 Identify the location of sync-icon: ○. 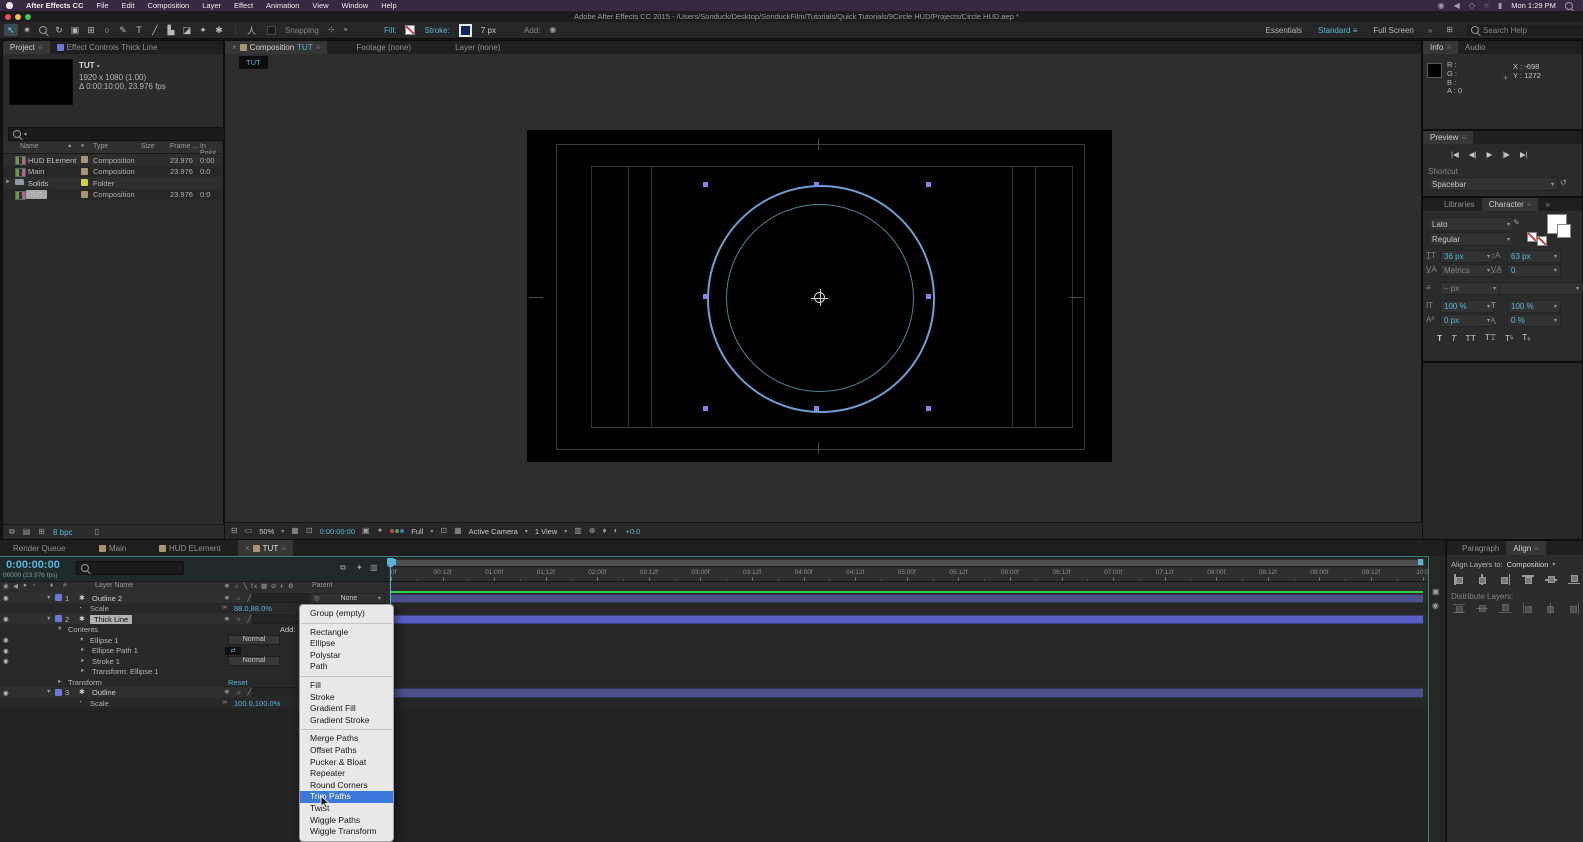
(1486, 5).